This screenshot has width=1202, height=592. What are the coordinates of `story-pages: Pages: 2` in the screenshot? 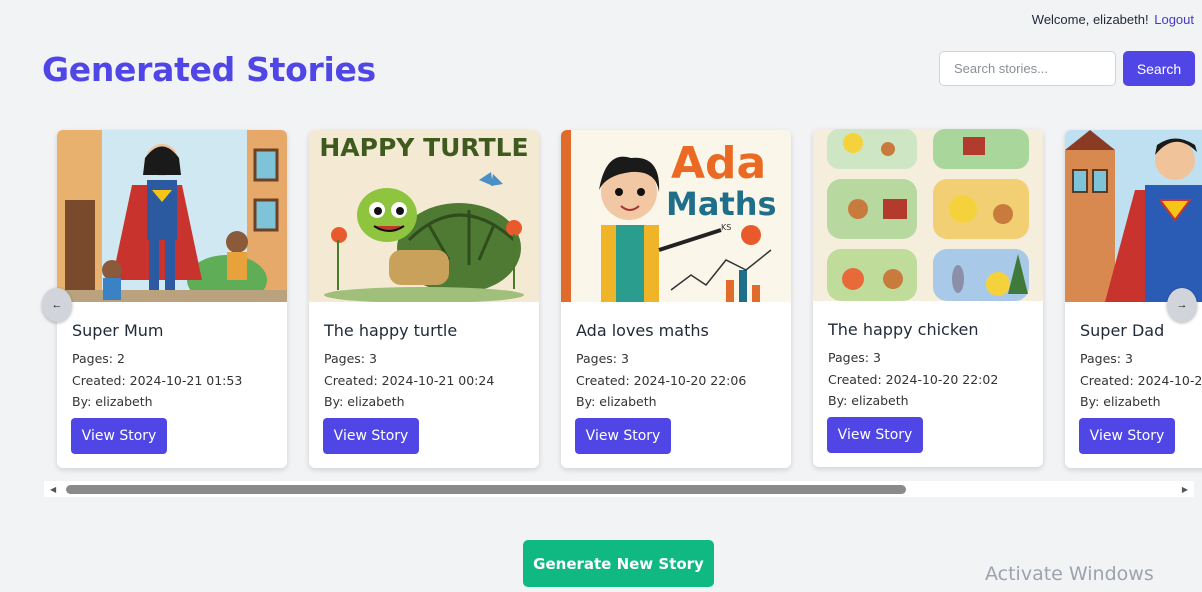 It's located at (98, 358).